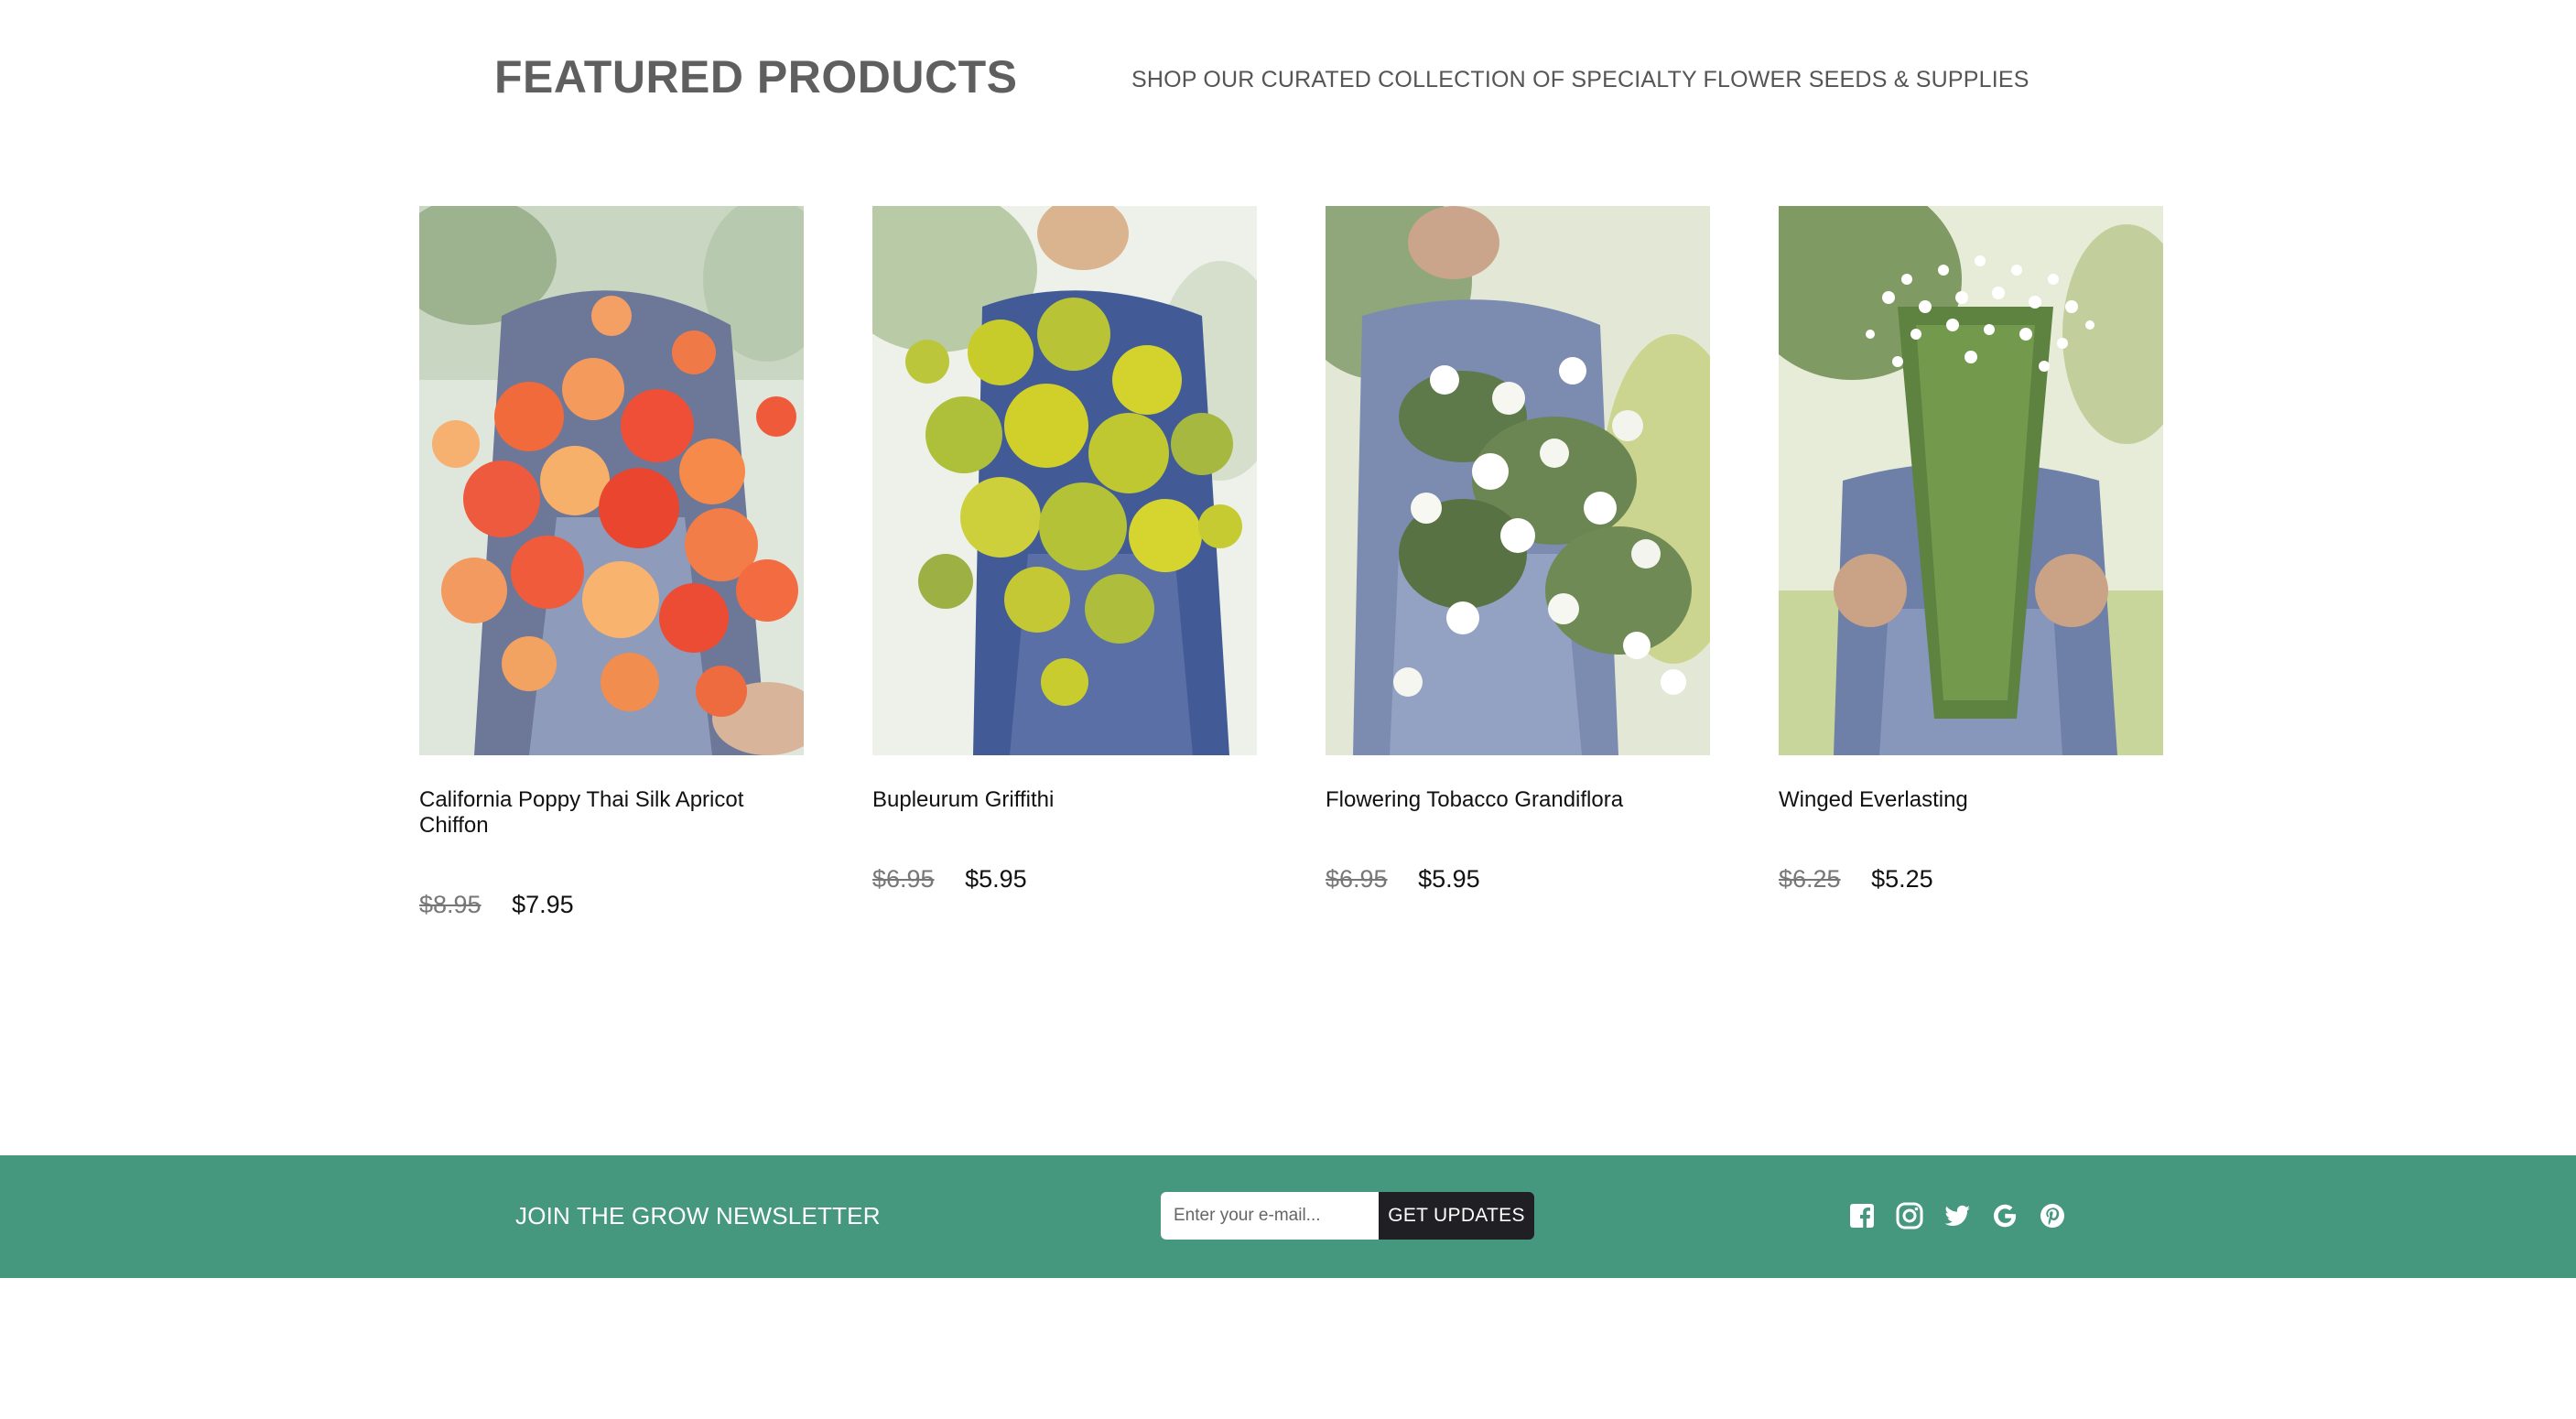  I want to click on yellow-green-bupleurum-bouquet-image, so click(1065, 480).